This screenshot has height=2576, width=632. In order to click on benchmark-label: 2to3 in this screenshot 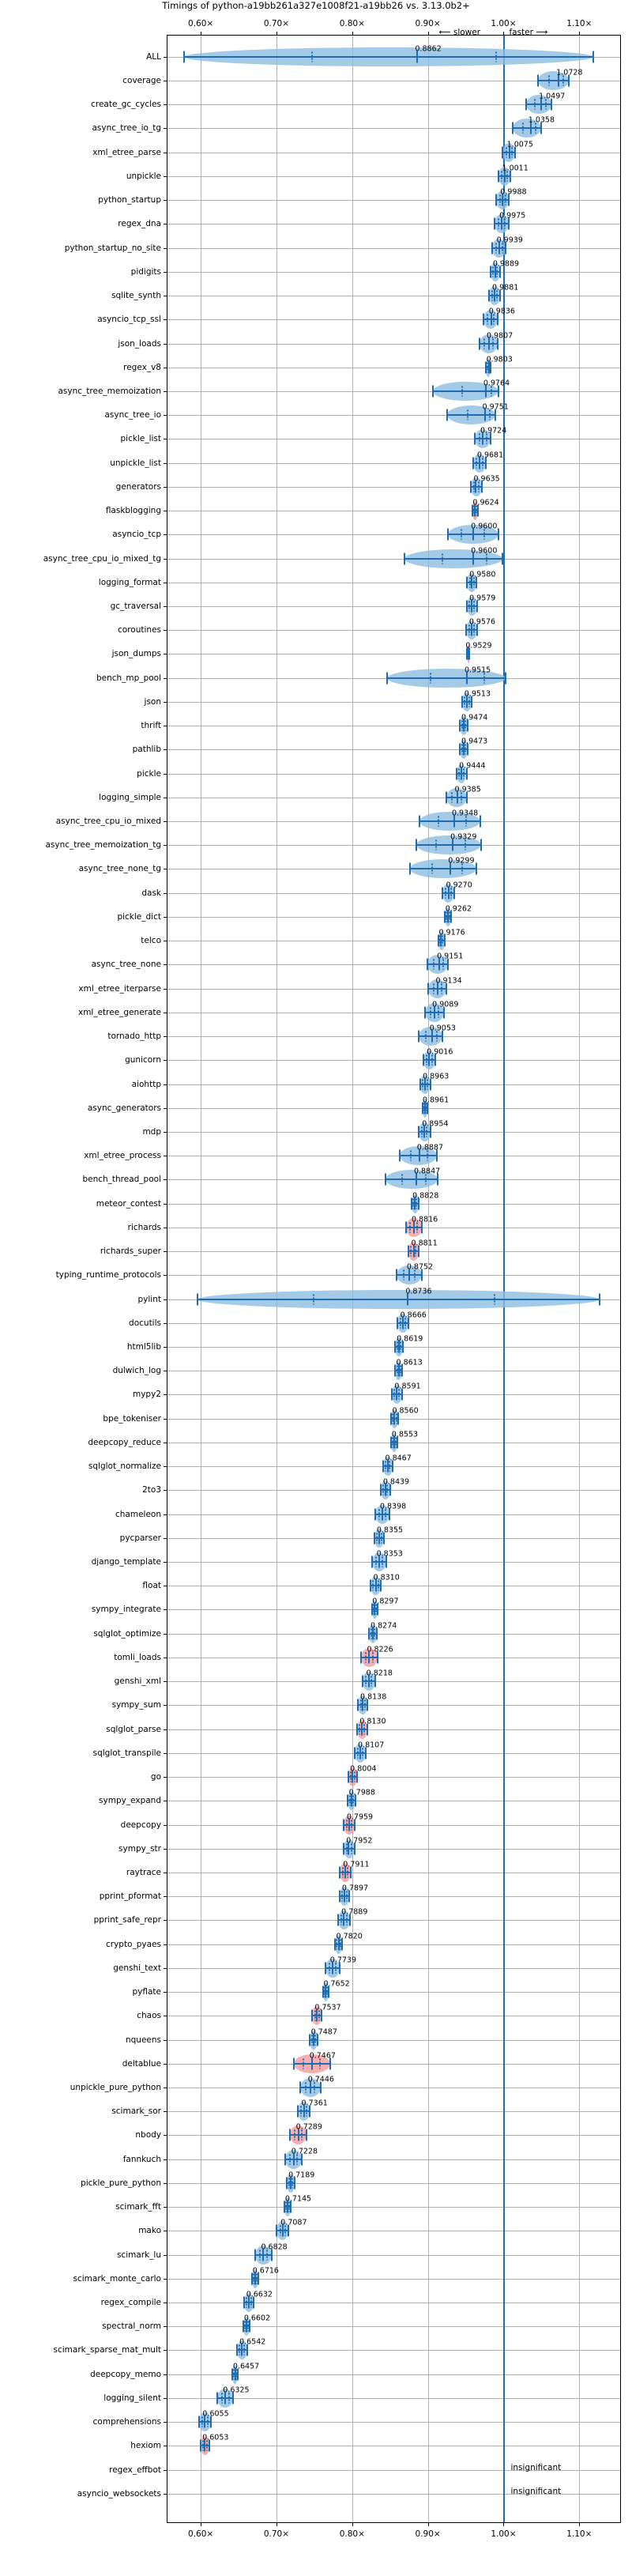, I will do `click(152, 1490)`.